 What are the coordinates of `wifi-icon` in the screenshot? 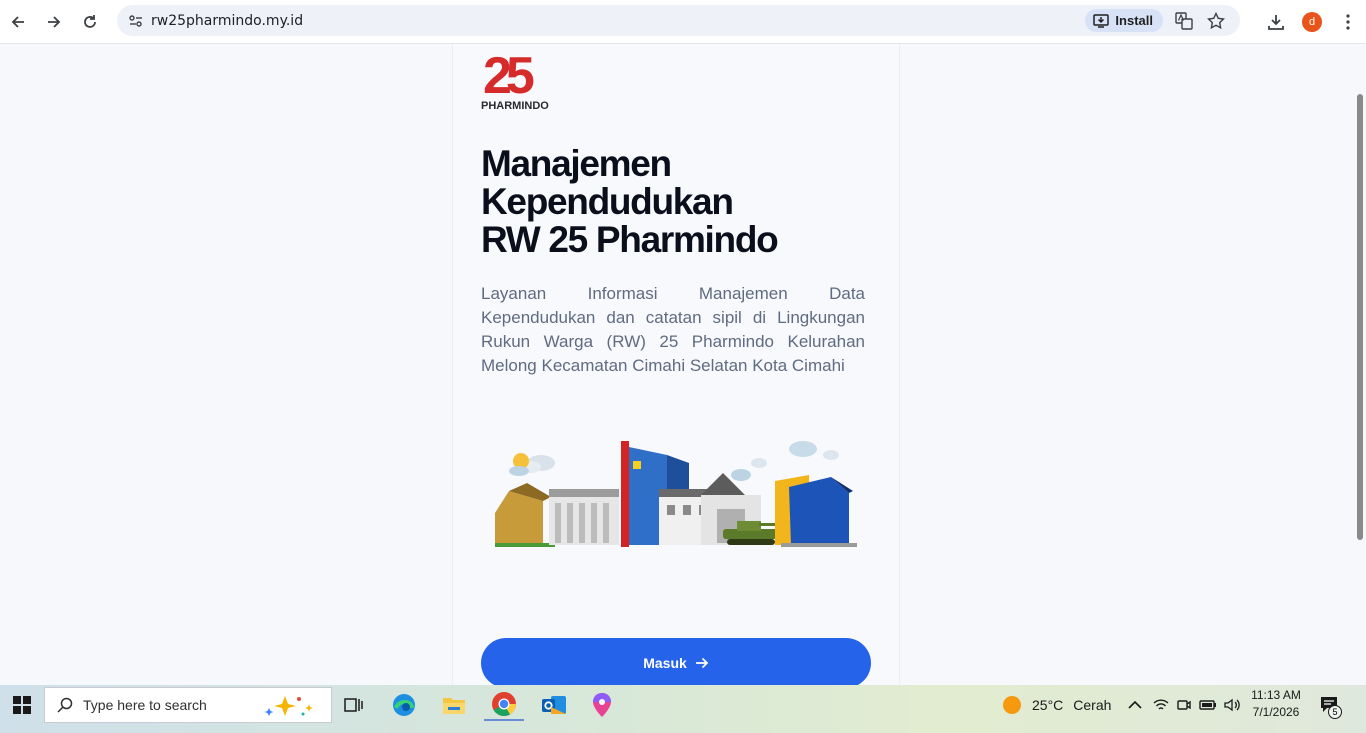 It's located at (1161, 704).